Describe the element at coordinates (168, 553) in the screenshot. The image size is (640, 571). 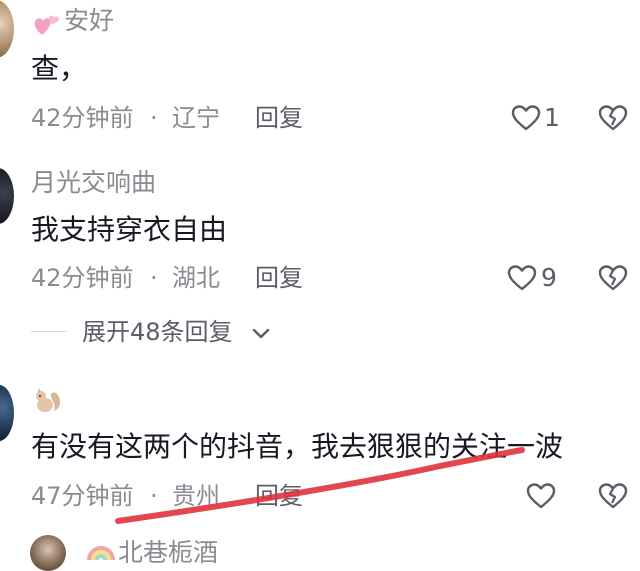
I see `comment-username: 北巷栀酒` at that location.